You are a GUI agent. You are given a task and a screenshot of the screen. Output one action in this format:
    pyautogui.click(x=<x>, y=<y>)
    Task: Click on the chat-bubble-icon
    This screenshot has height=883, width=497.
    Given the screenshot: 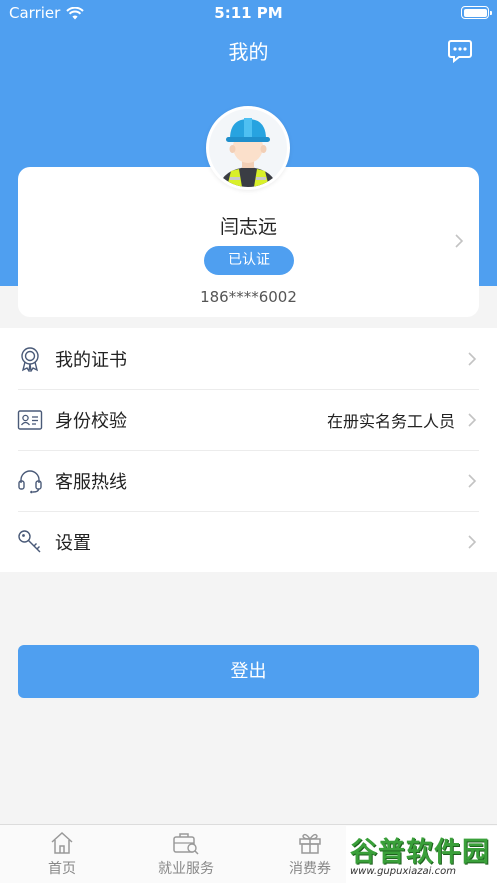 What is the action you would take?
    pyautogui.click(x=460, y=51)
    